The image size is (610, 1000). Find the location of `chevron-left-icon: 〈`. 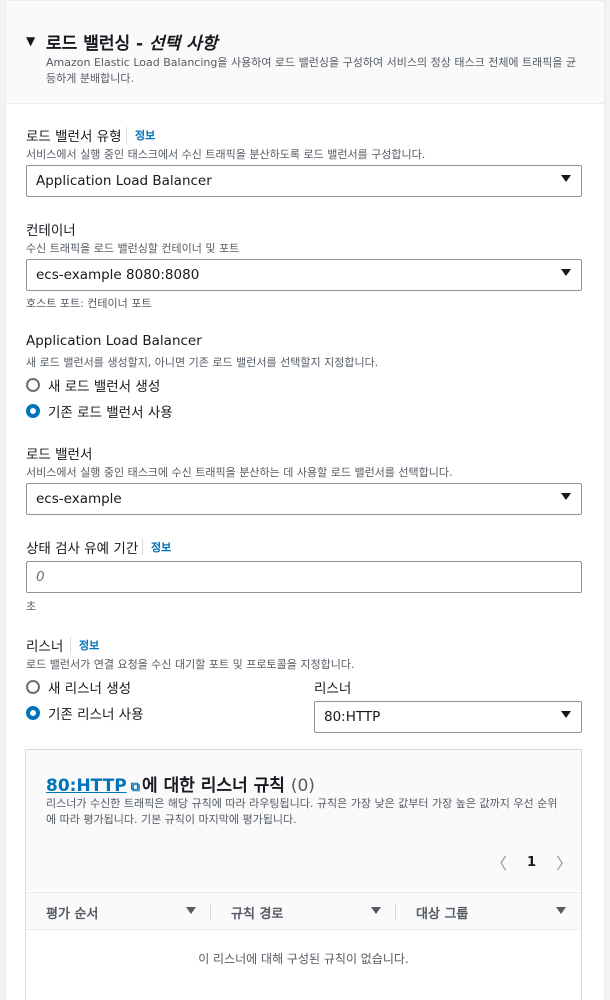

chevron-left-icon: 〈 is located at coordinates (499, 862).